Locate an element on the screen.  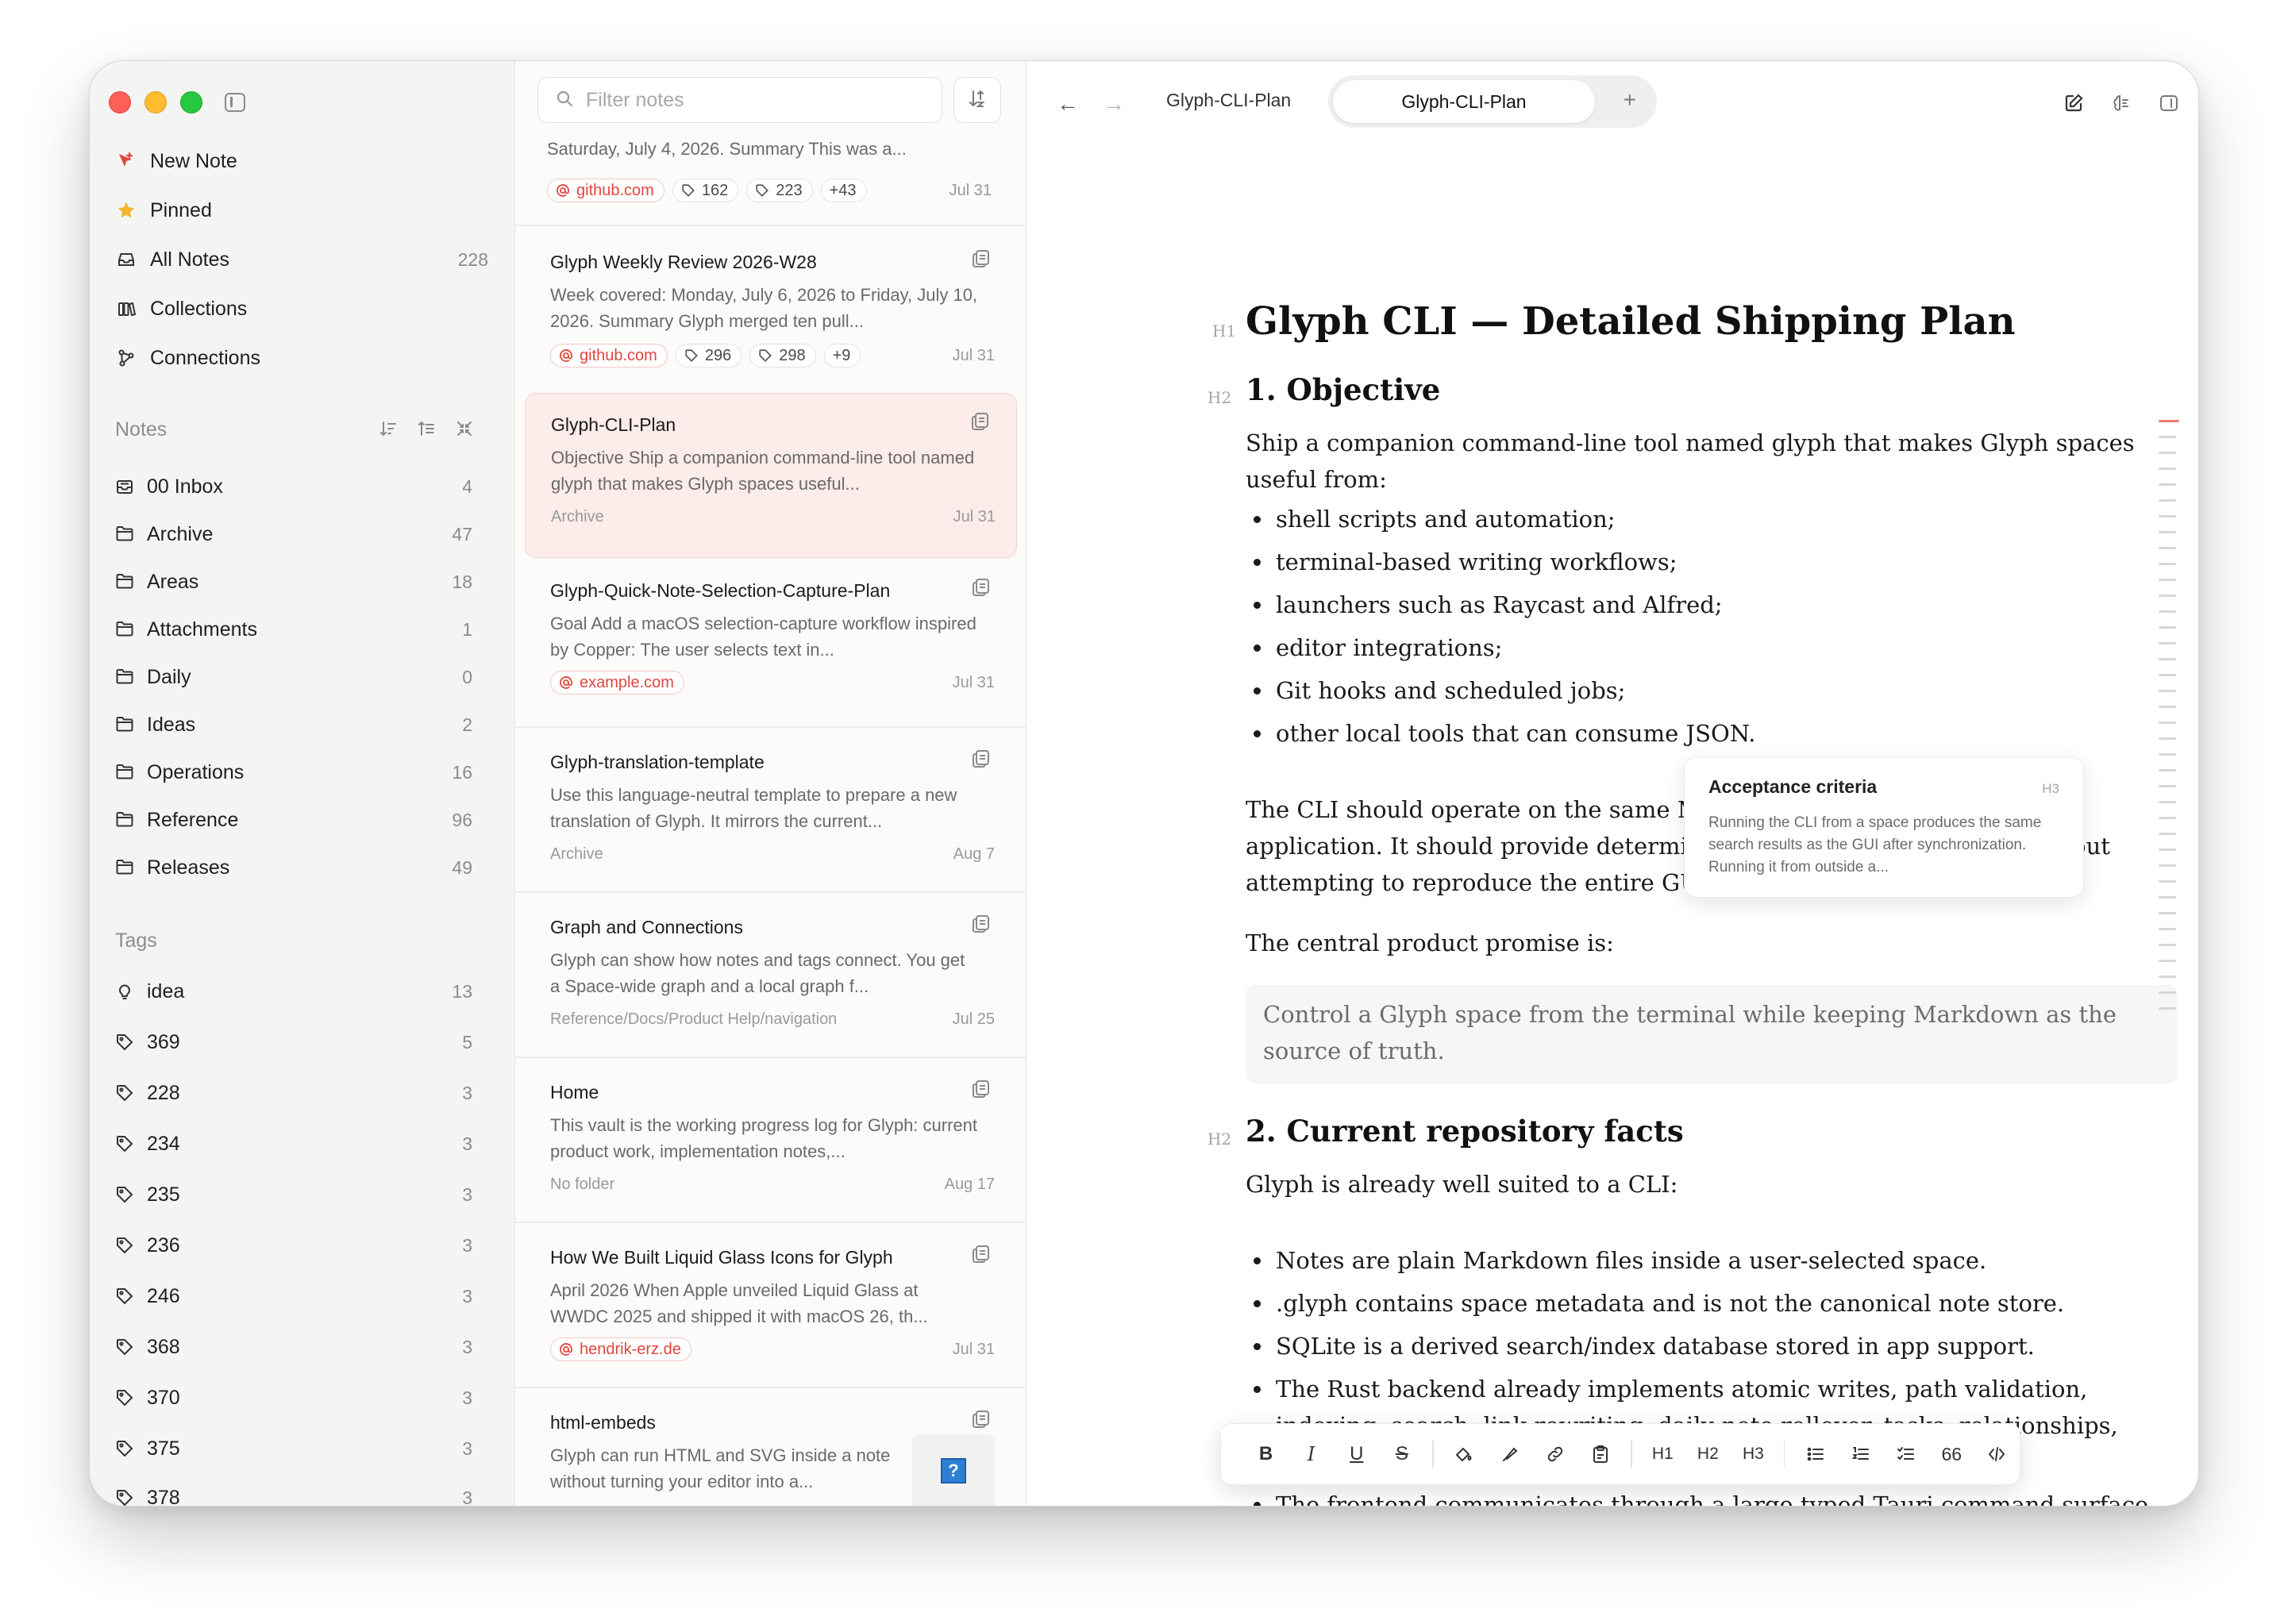
shrink-icon is located at coordinates (464, 428).